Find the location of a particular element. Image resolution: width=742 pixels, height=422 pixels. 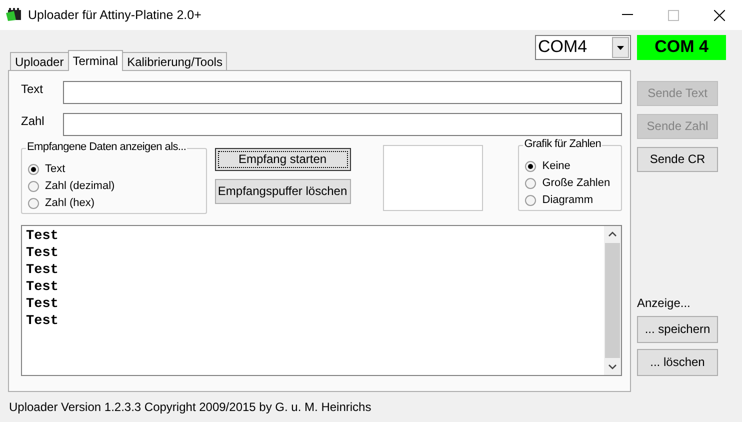

tab: Kalibrierung/Tools is located at coordinates (175, 61).